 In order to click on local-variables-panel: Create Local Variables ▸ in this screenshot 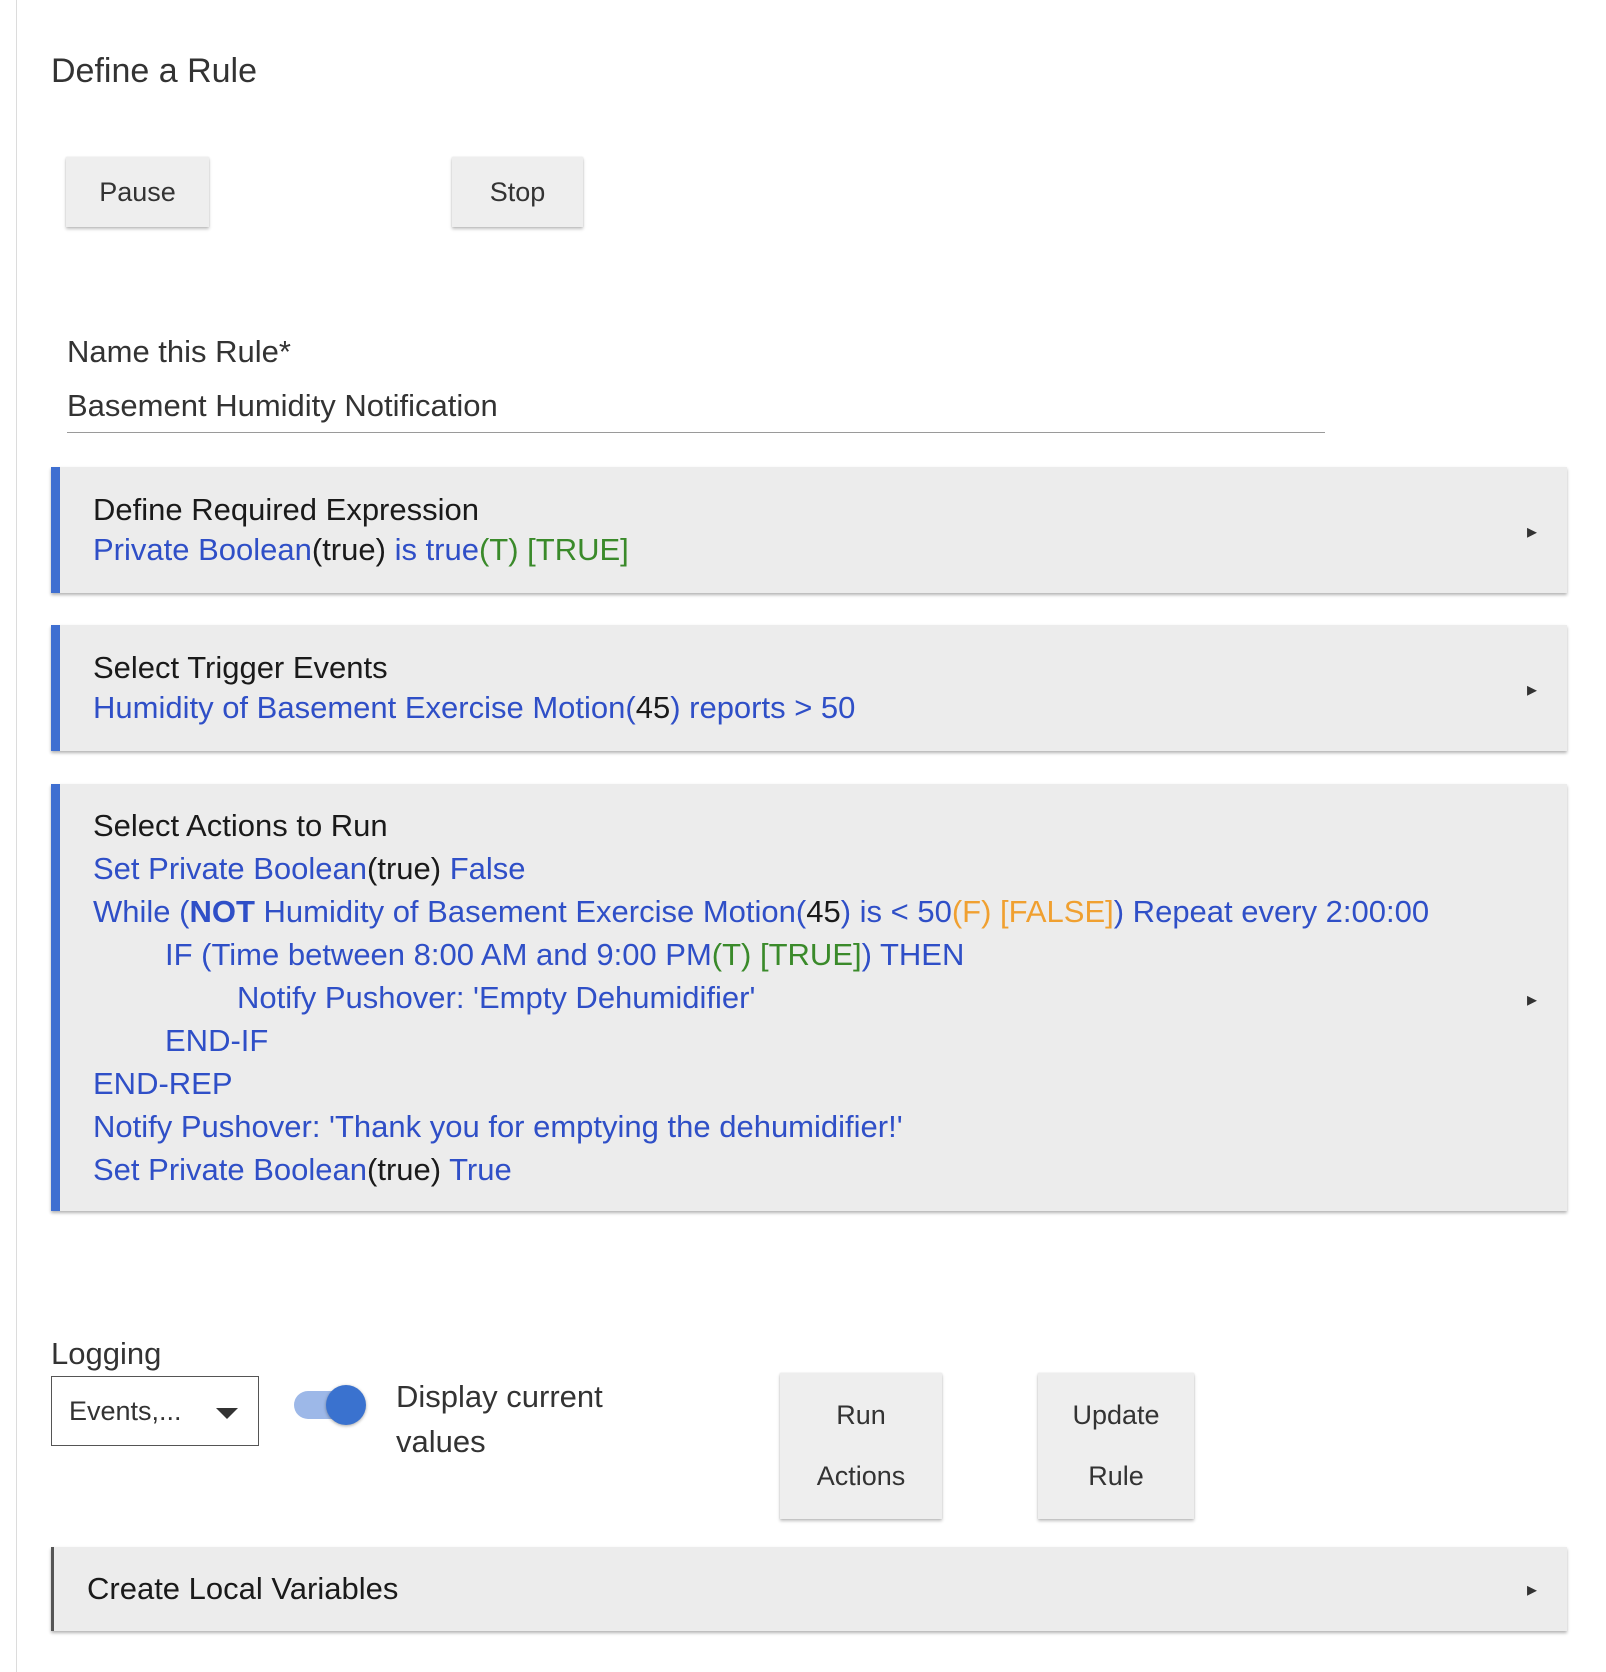, I will do `click(809, 1589)`.